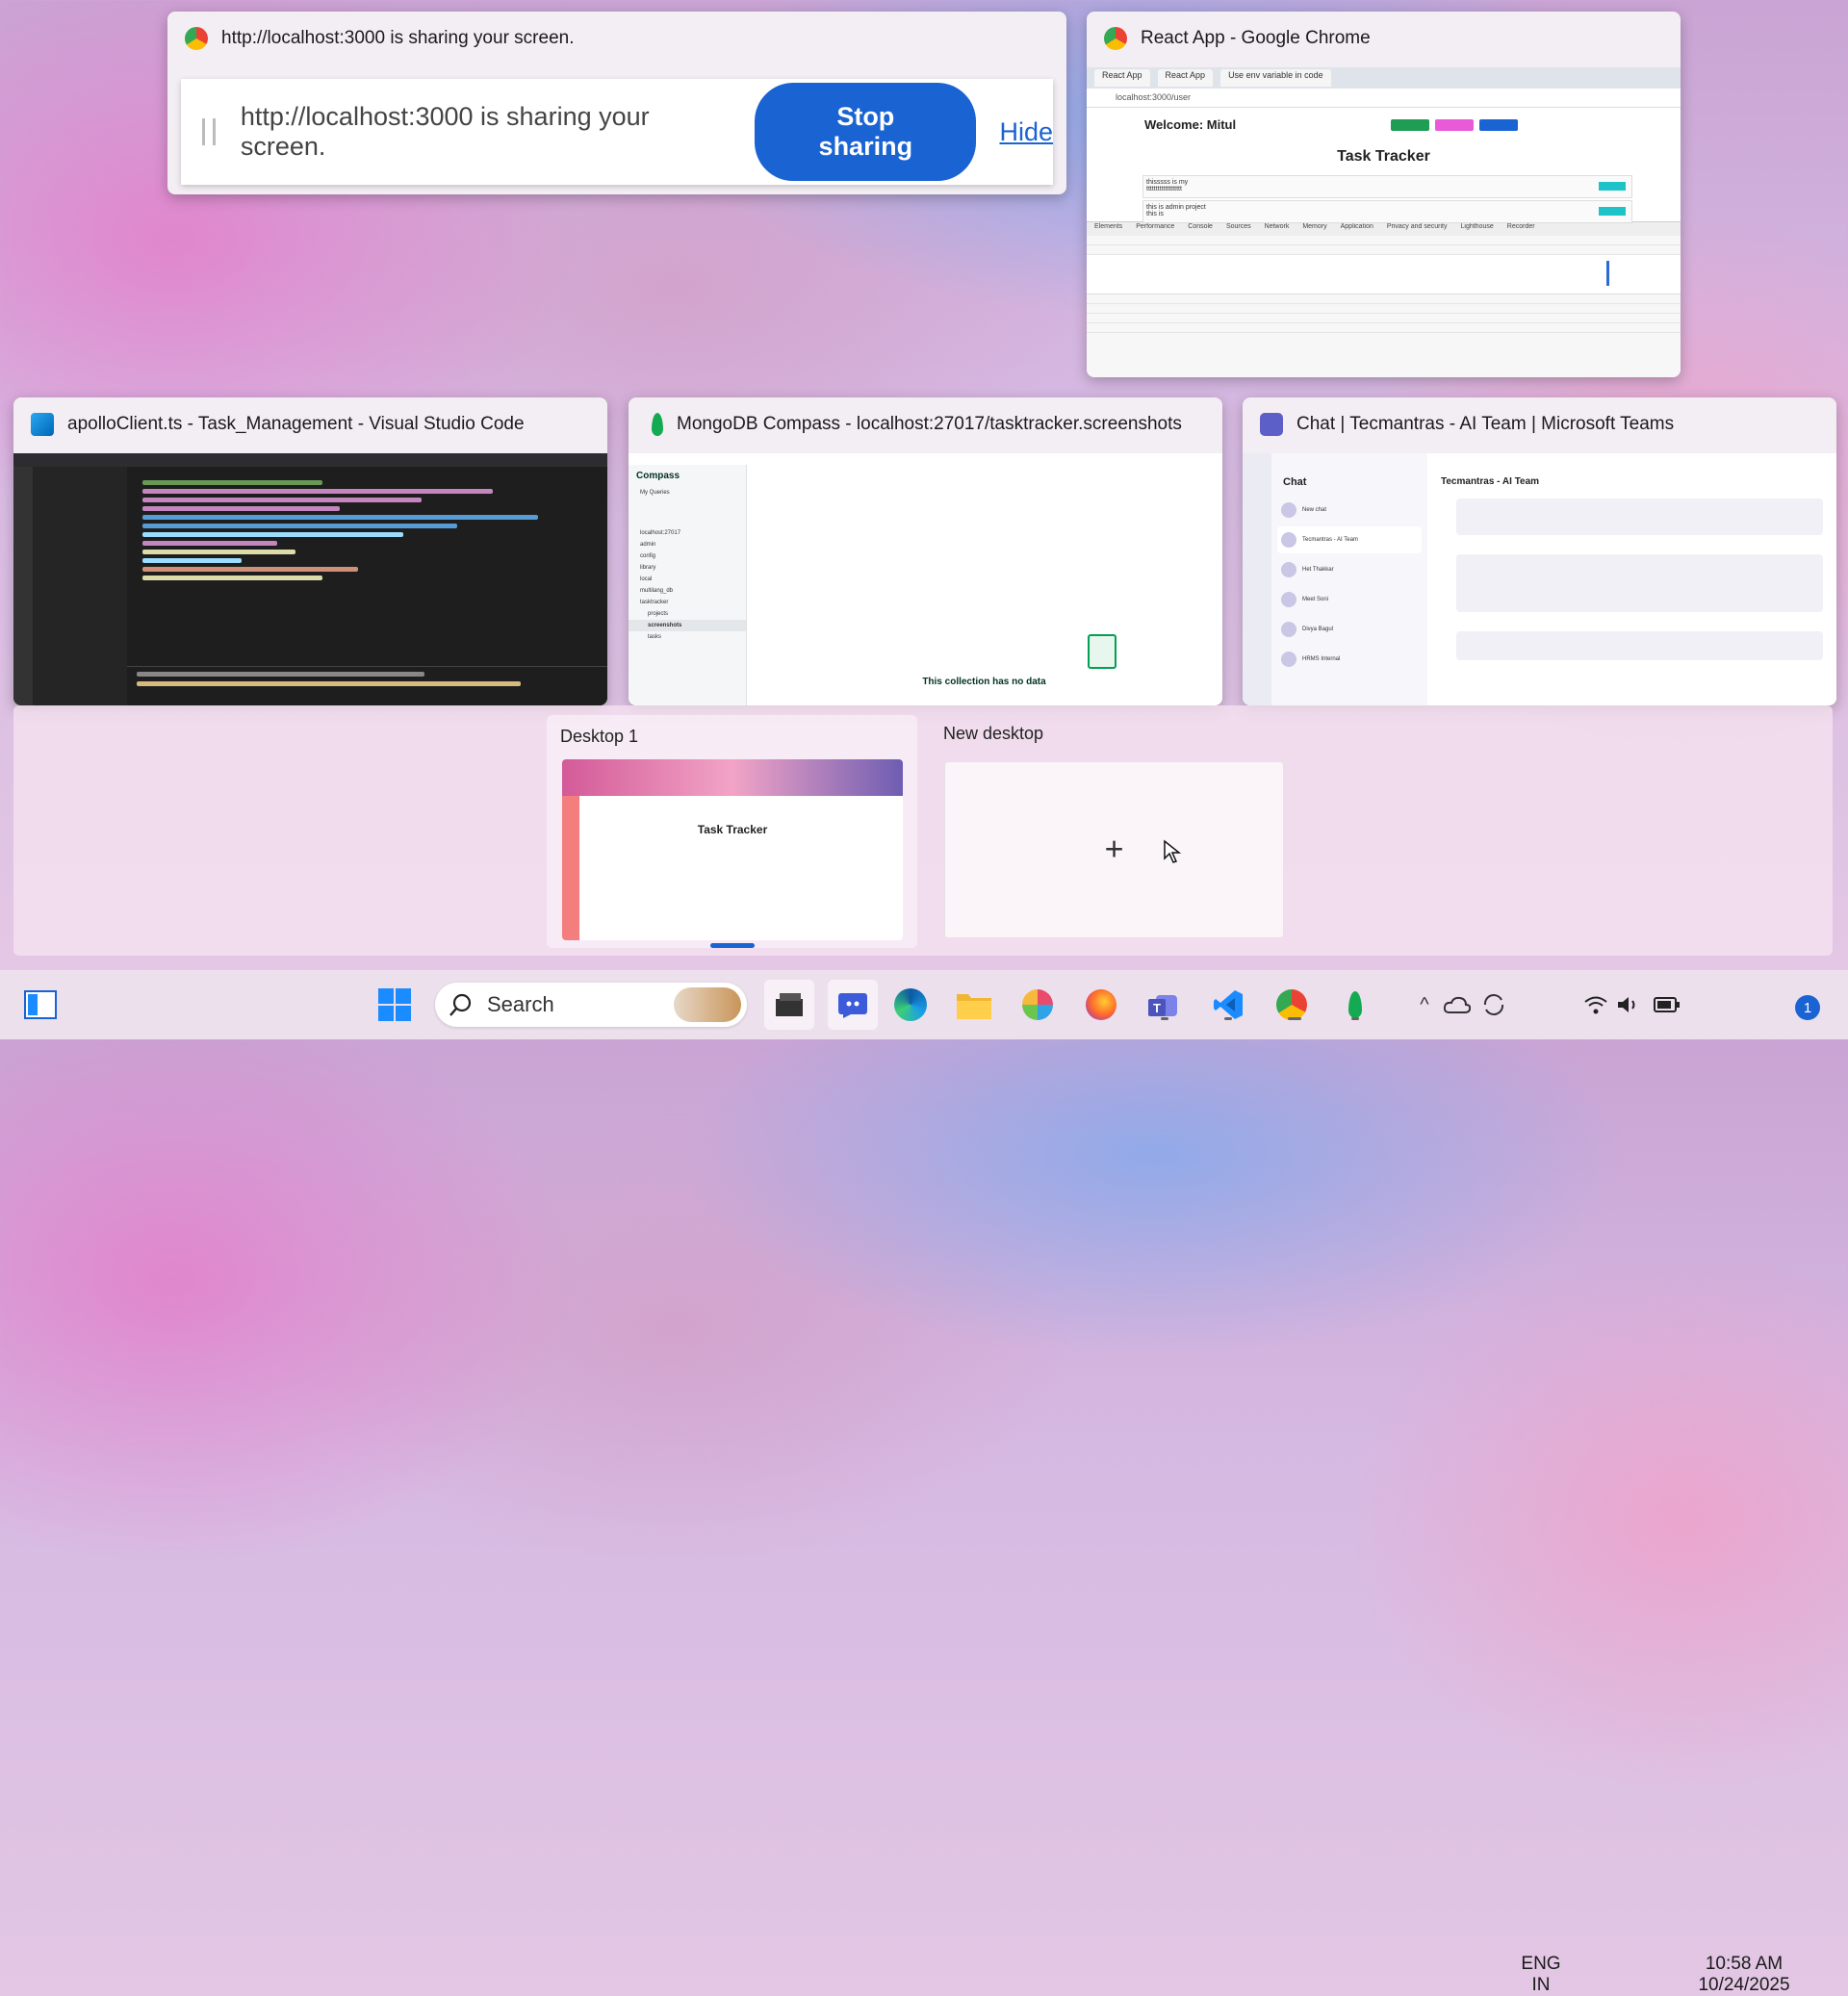 The image size is (1848, 1996). I want to click on devtools-tab: Memory, so click(1314, 226).